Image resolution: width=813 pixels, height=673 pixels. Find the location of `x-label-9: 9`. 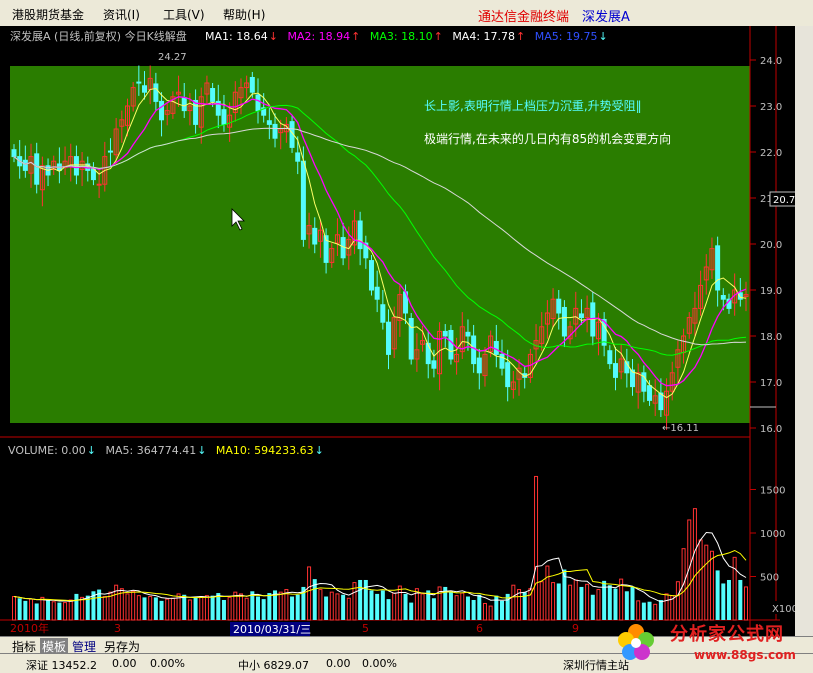

x-label-9: 9 is located at coordinates (575, 628).